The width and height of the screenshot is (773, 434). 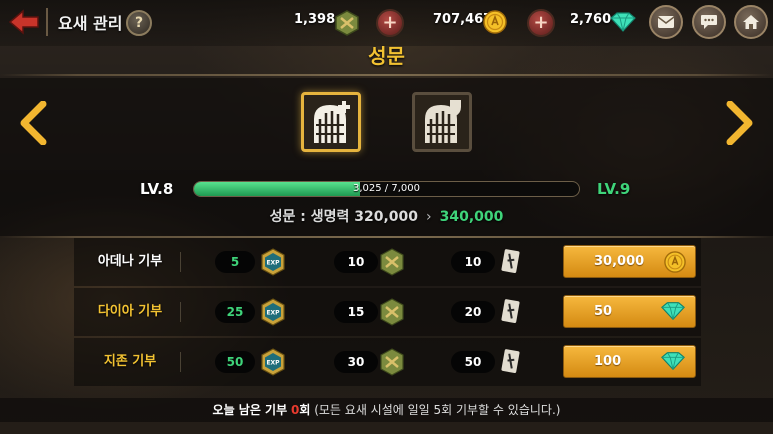 I want to click on donation-label: 아데나 기부, so click(x=130, y=261).